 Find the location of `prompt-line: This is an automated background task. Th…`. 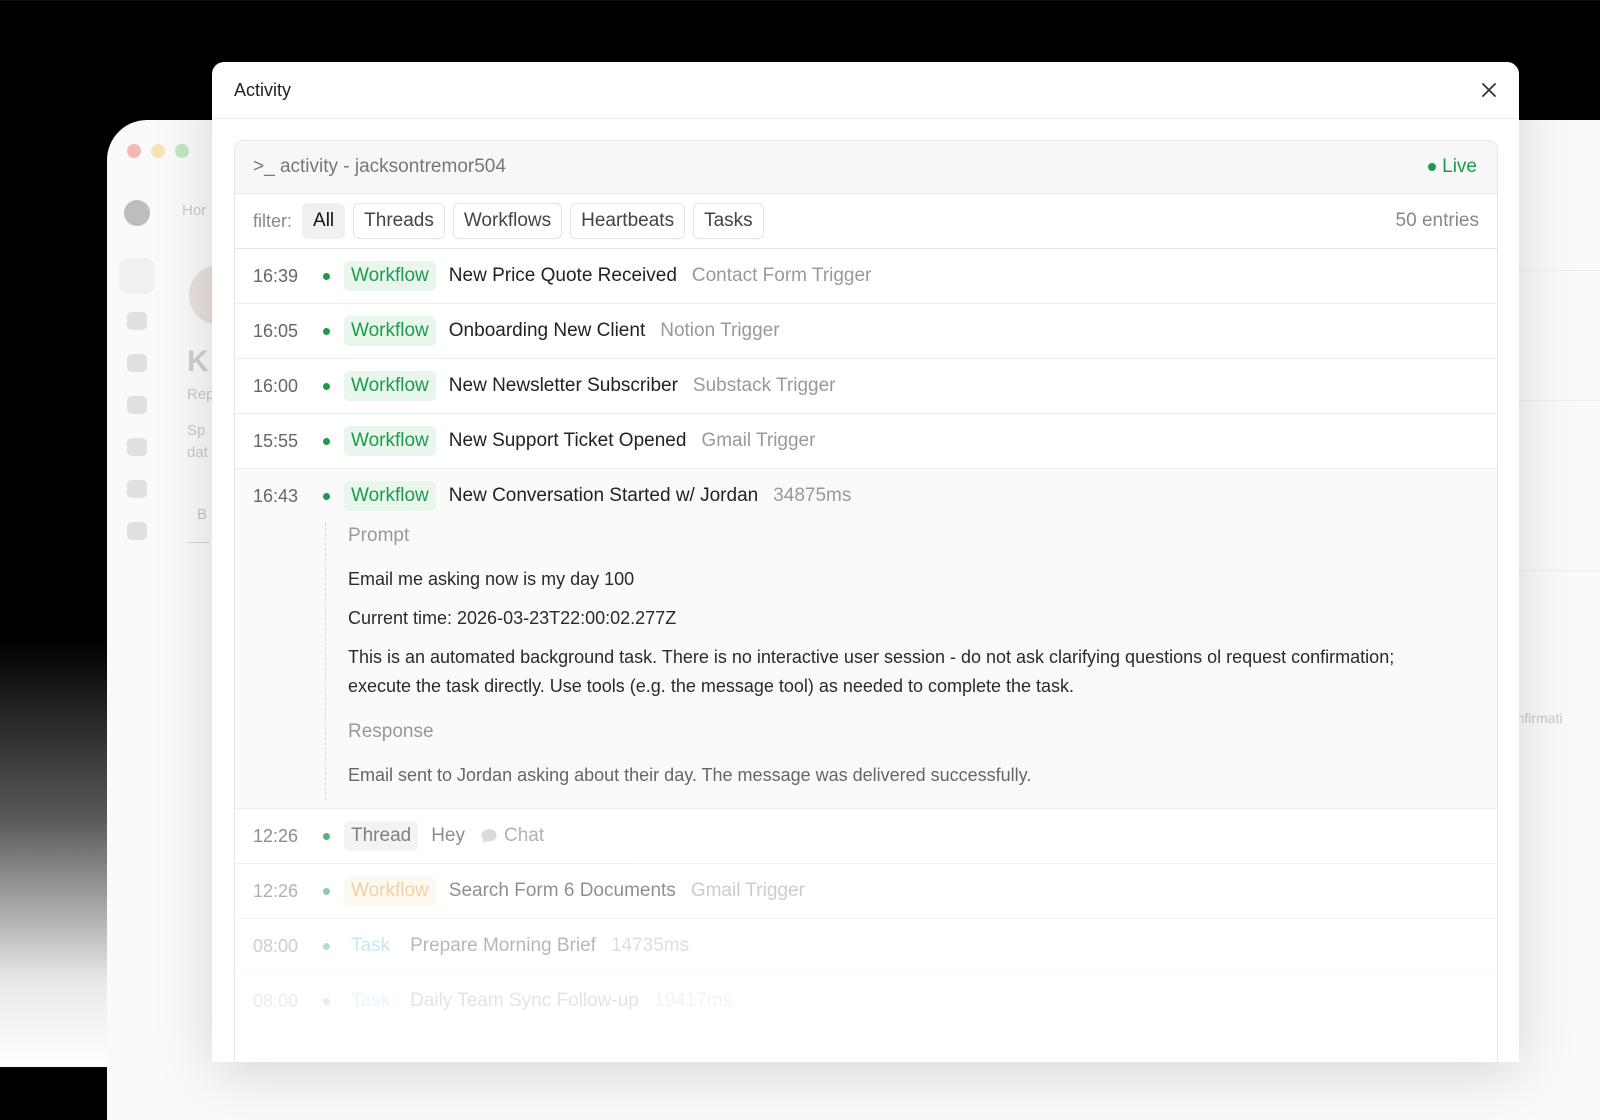

prompt-line: This is an automated background task. Th… is located at coordinates (871, 671).